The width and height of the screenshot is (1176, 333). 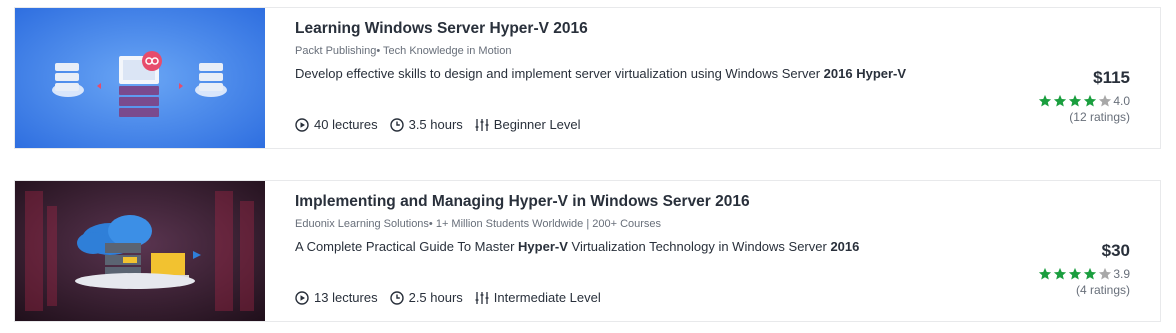 I want to click on level-text: Beginner Level, so click(x=537, y=124).